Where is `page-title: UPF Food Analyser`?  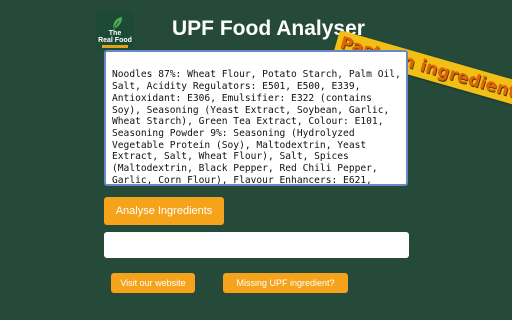 page-title: UPF Food Analyser is located at coordinates (268, 28).